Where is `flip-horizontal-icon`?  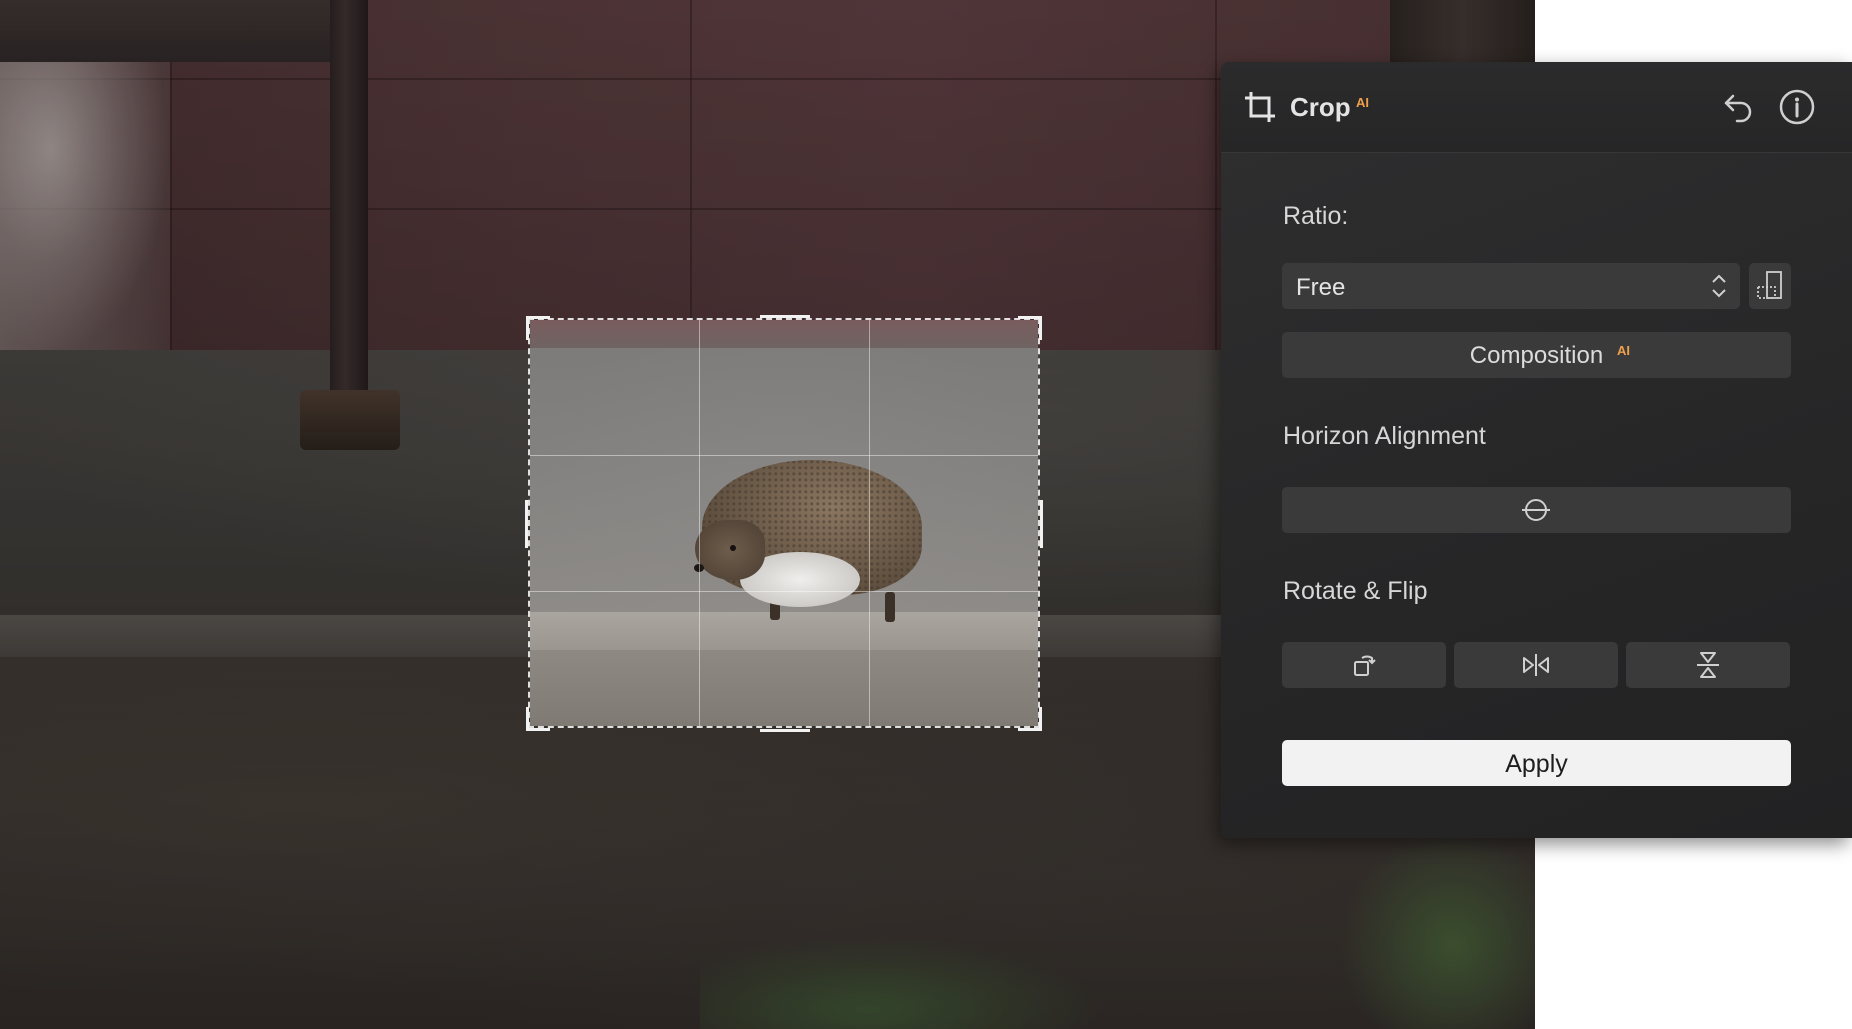 flip-horizontal-icon is located at coordinates (1536, 665).